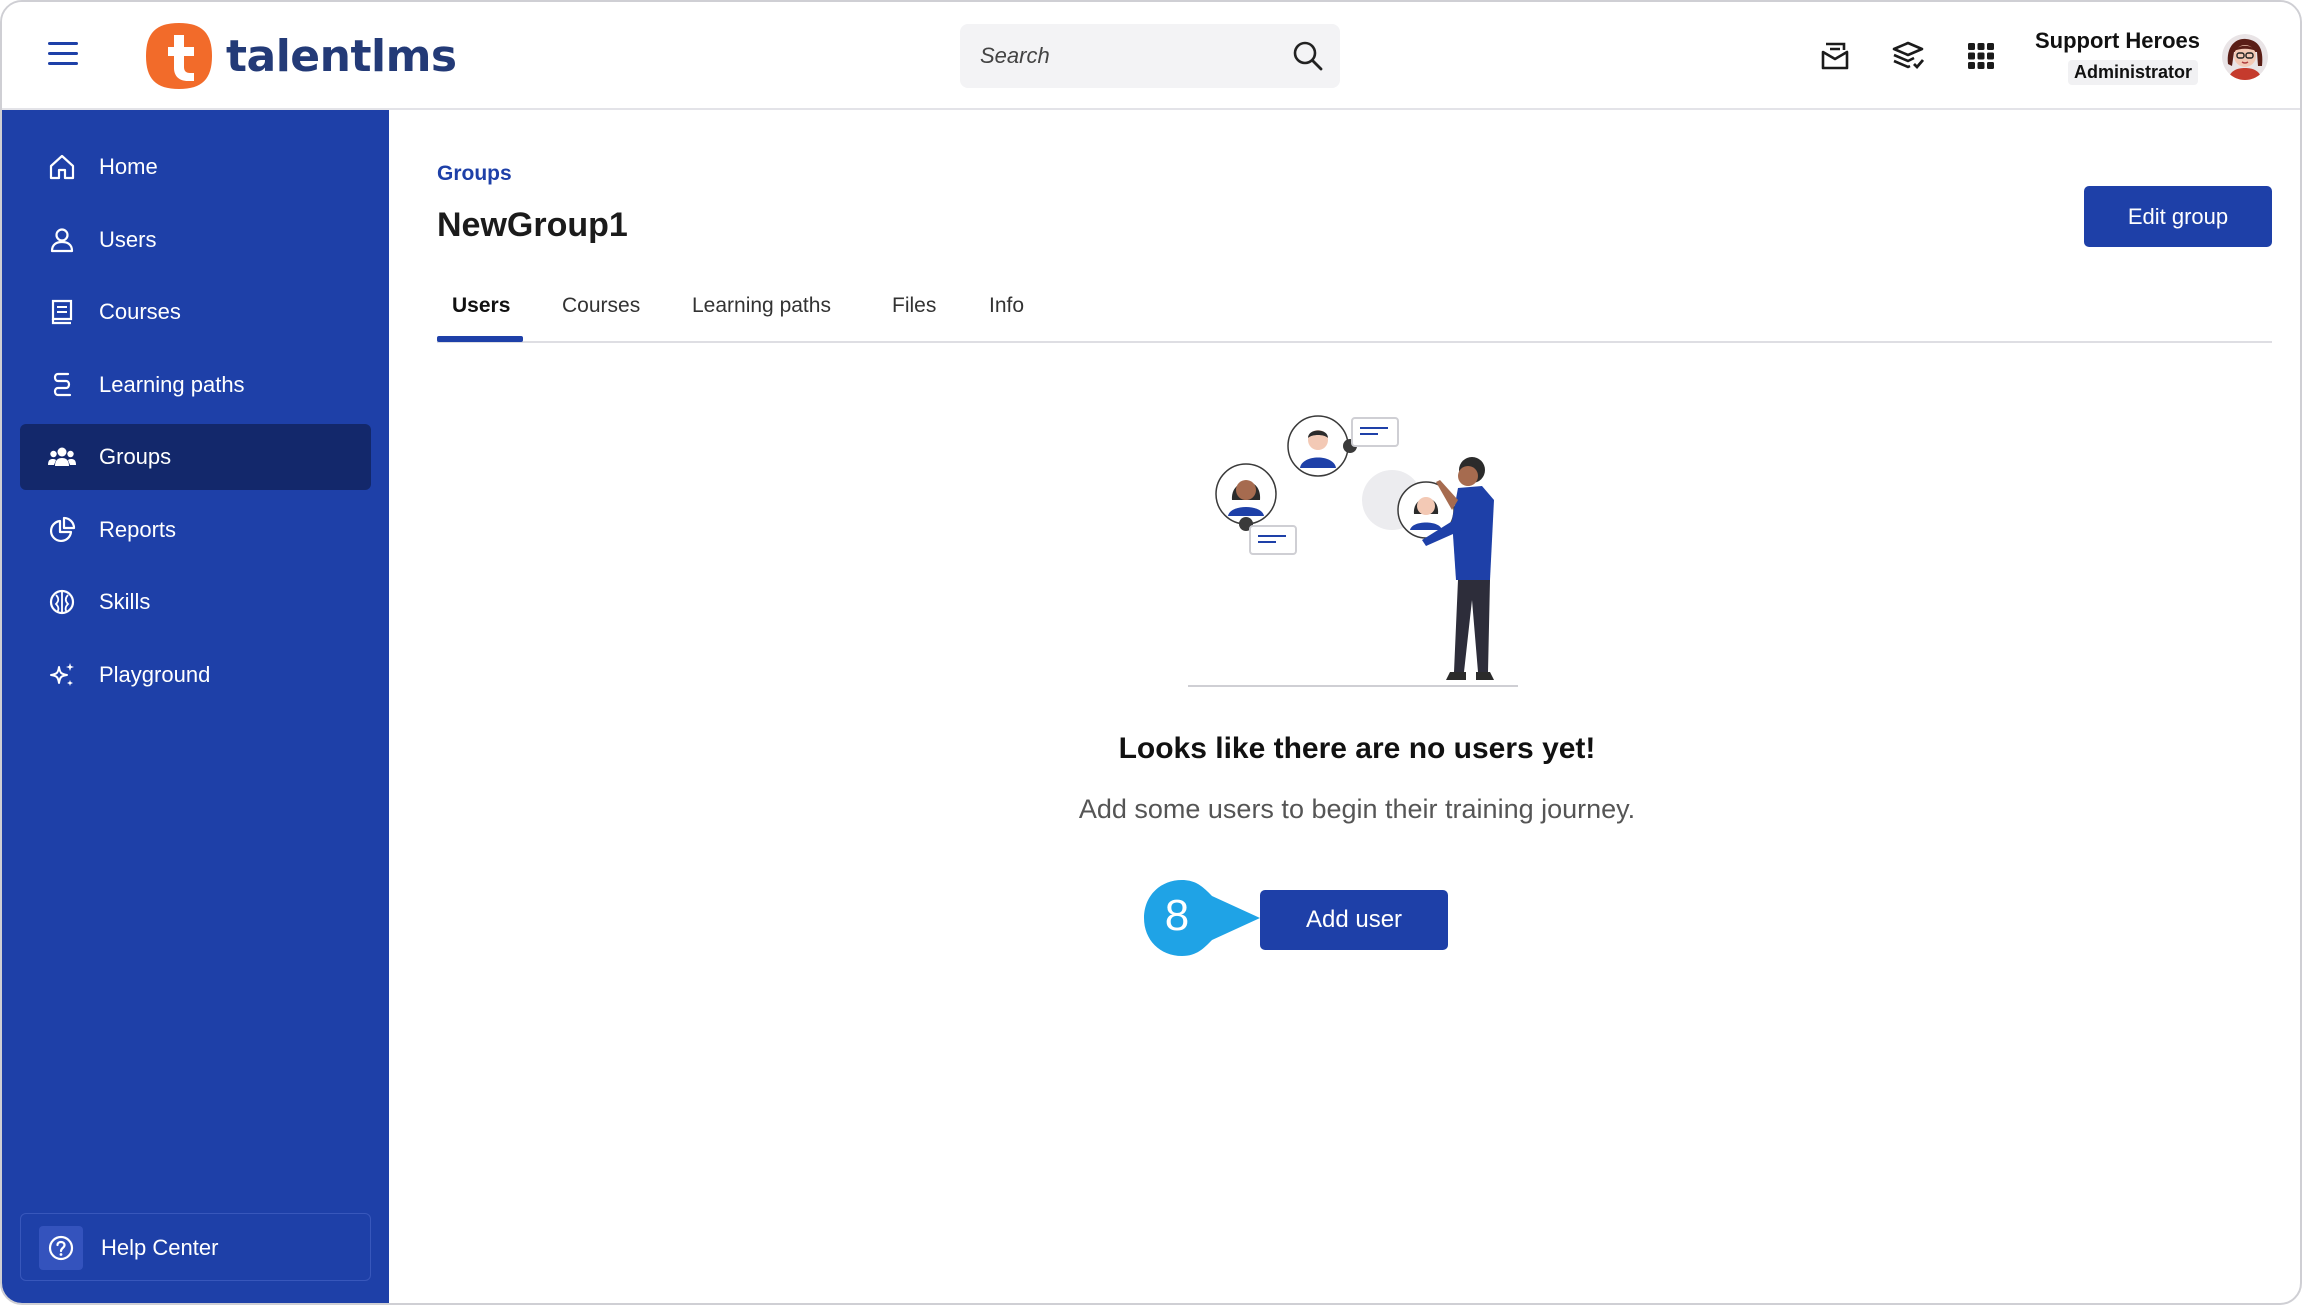 This screenshot has width=2302, height=1305. Describe the element at coordinates (1308, 56) in the screenshot. I see `search-icon` at that location.